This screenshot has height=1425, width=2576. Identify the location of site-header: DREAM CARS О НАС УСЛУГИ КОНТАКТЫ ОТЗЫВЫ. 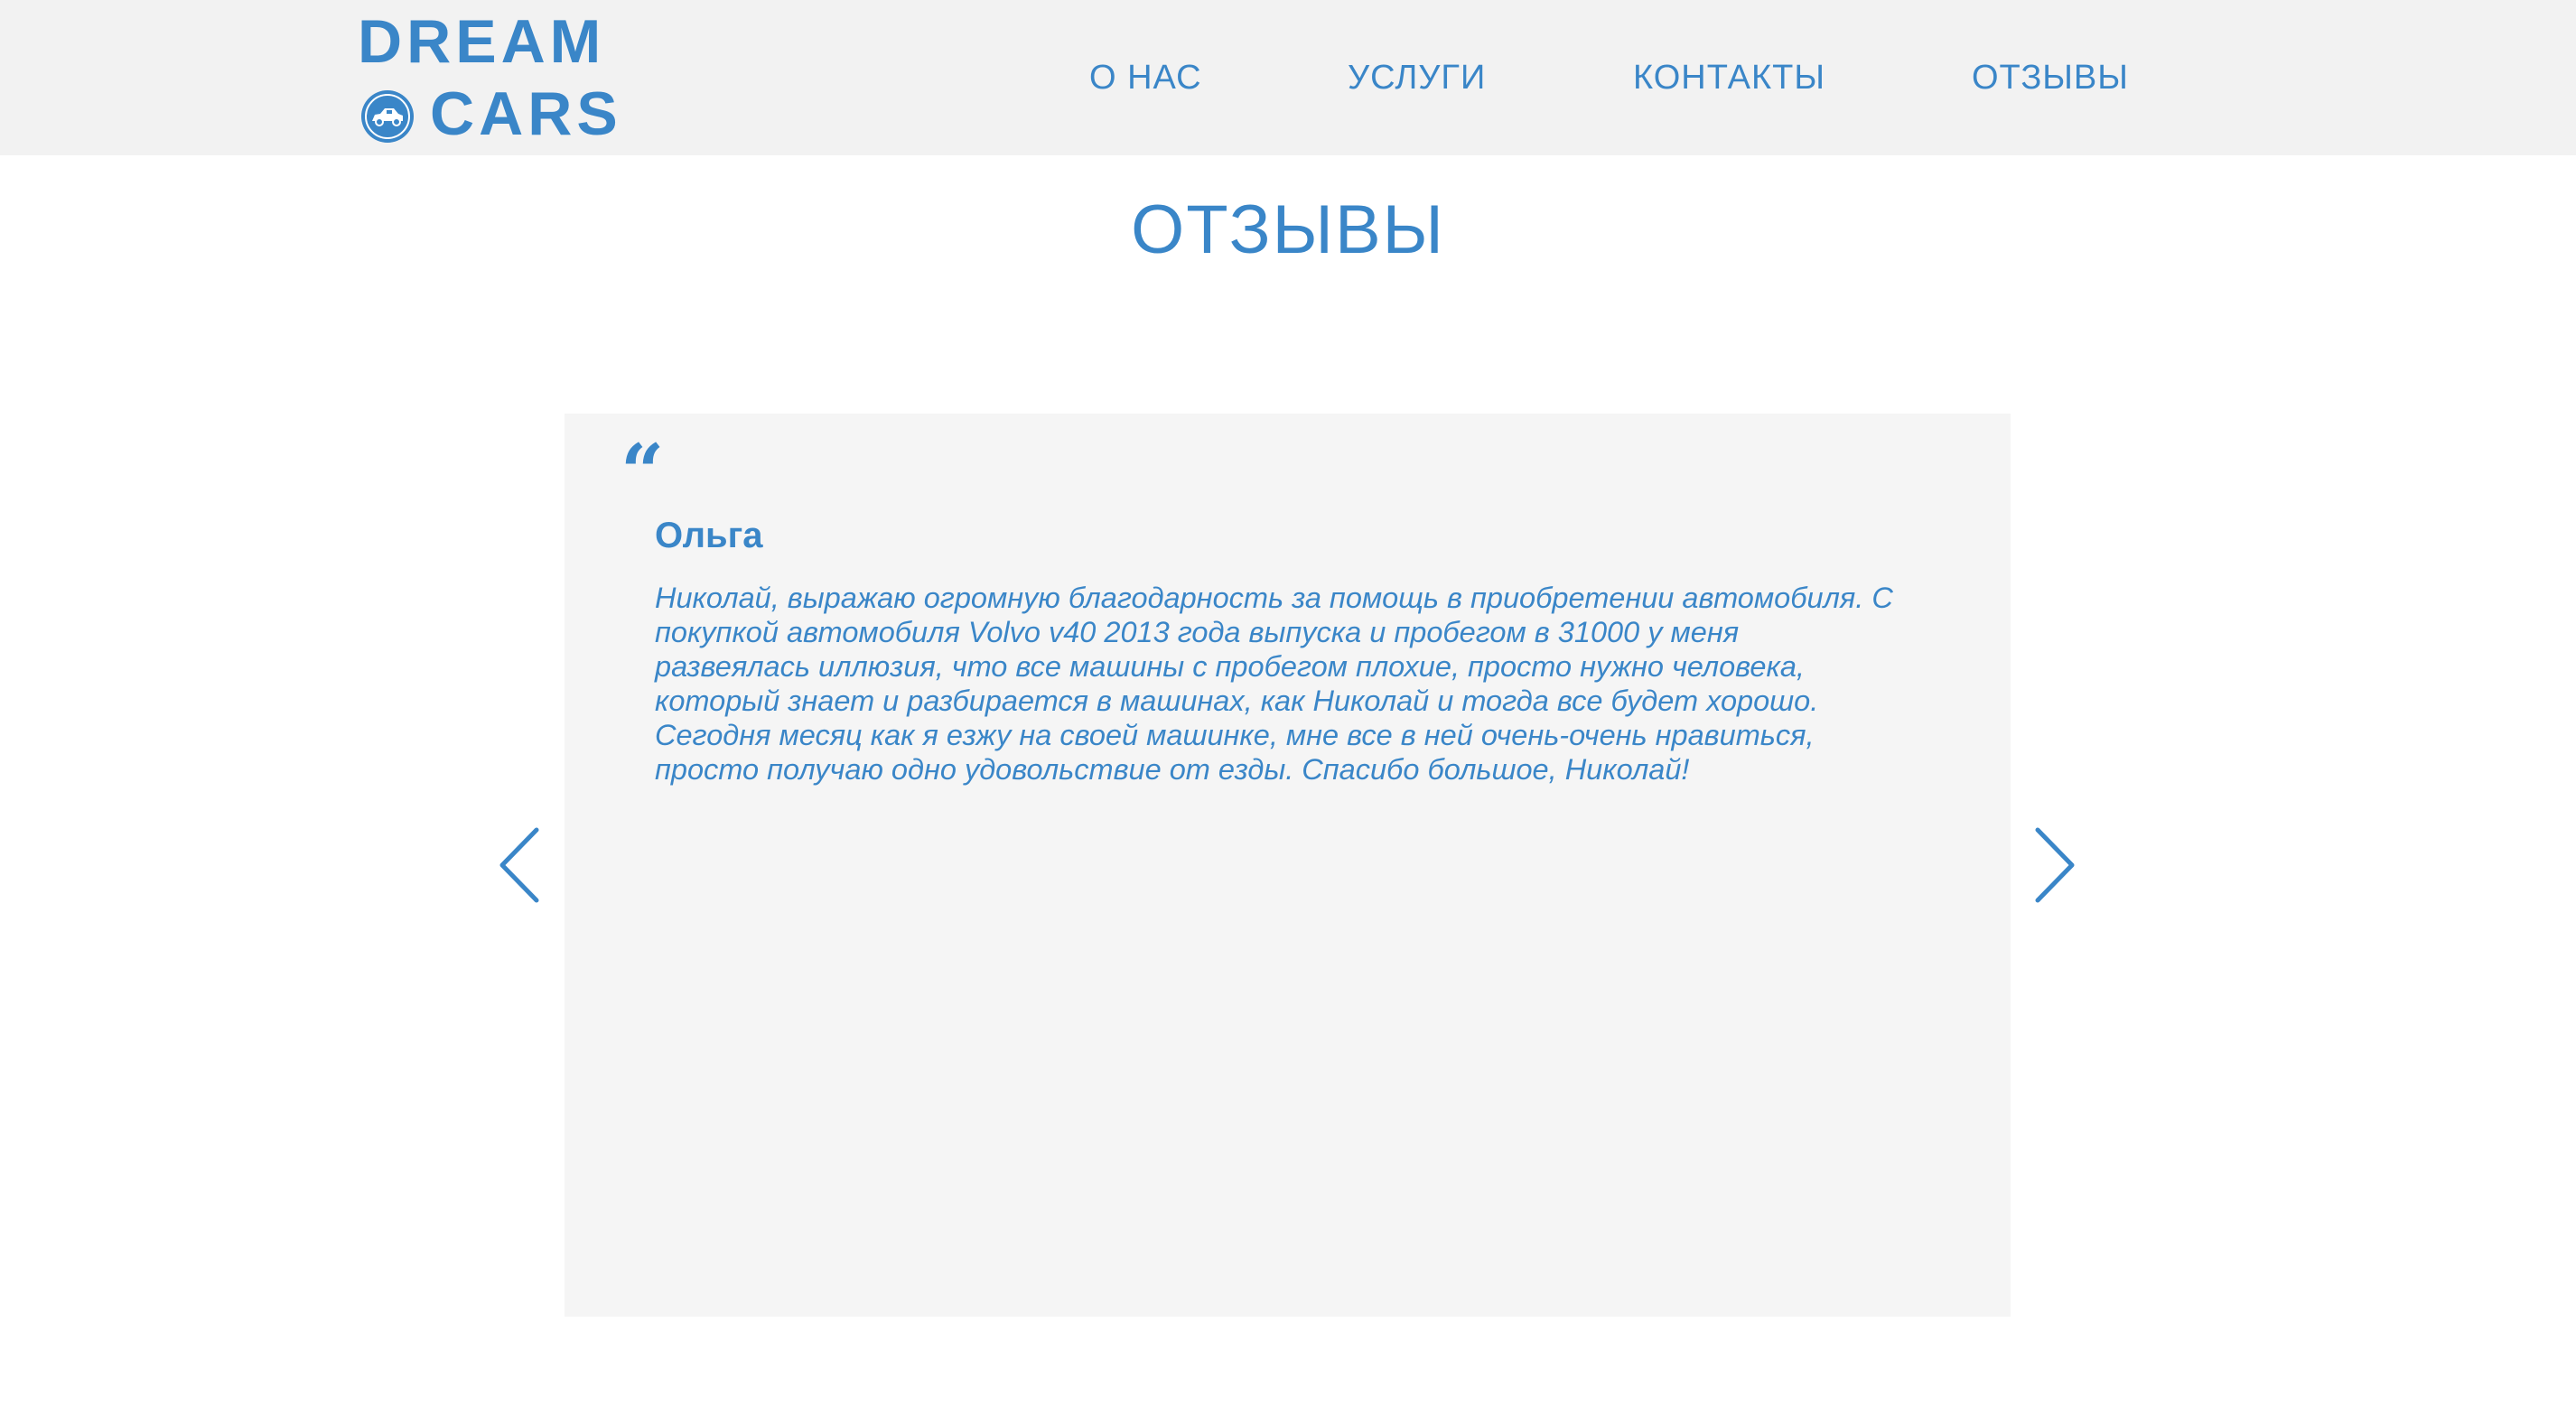
(1288, 77).